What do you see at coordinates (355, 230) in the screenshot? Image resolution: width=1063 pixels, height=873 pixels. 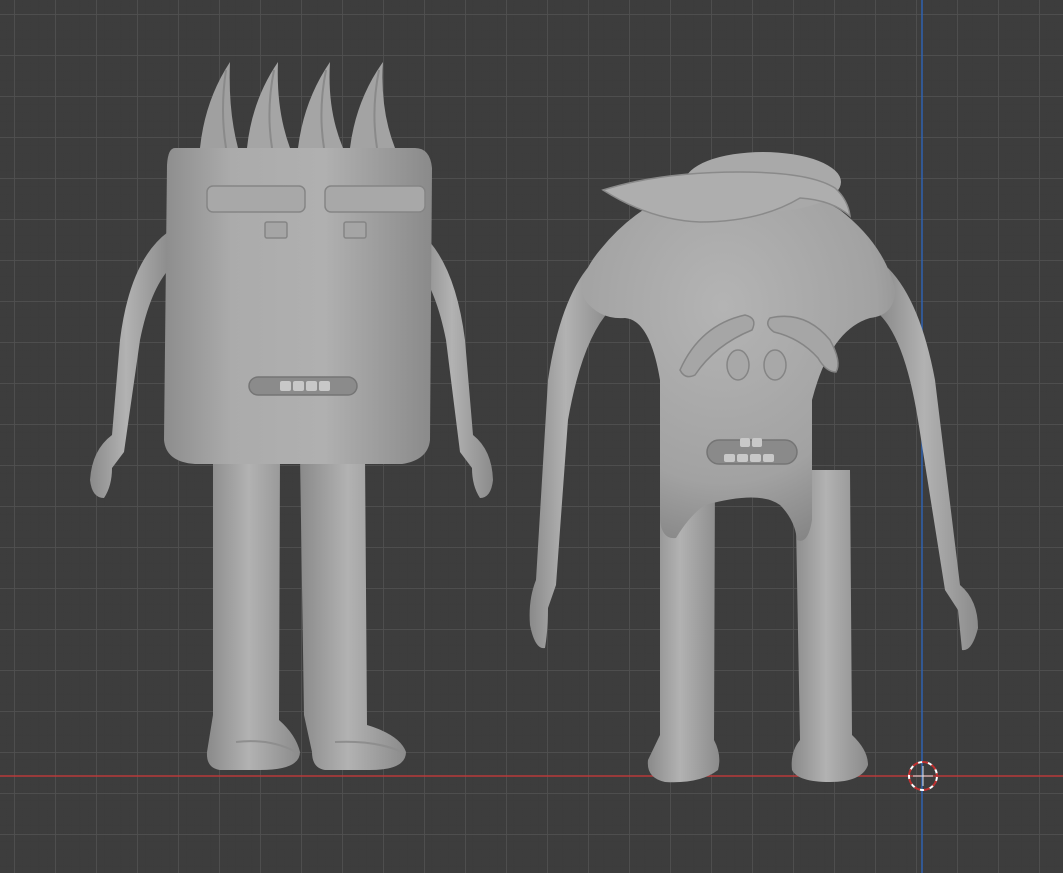 I see `block-character-eye-right` at bounding box center [355, 230].